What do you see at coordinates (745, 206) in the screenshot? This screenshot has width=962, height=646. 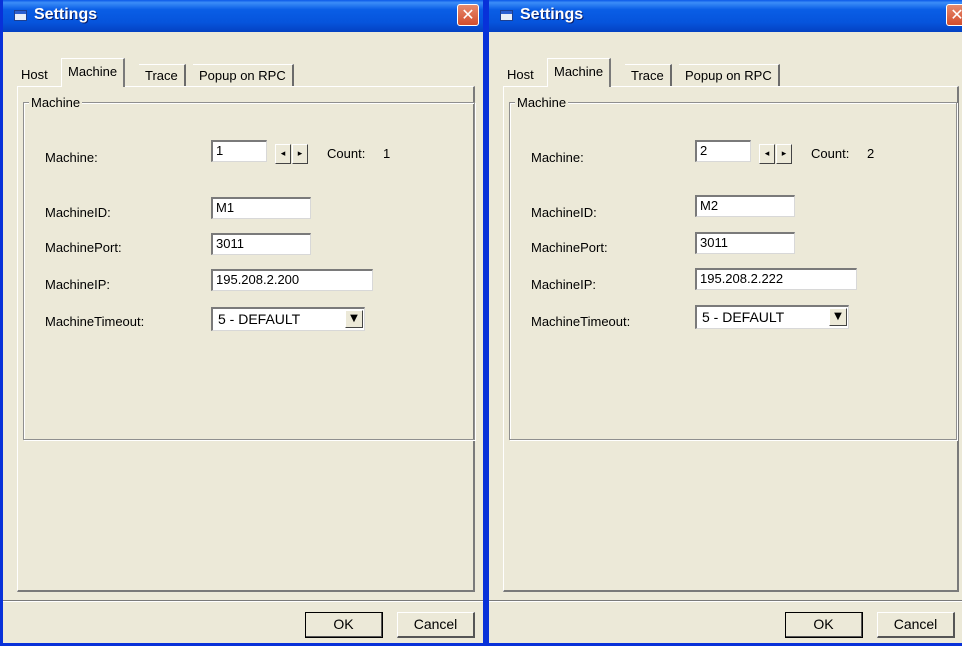 I see `machine-id-field: M2` at bounding box center [745, 206].